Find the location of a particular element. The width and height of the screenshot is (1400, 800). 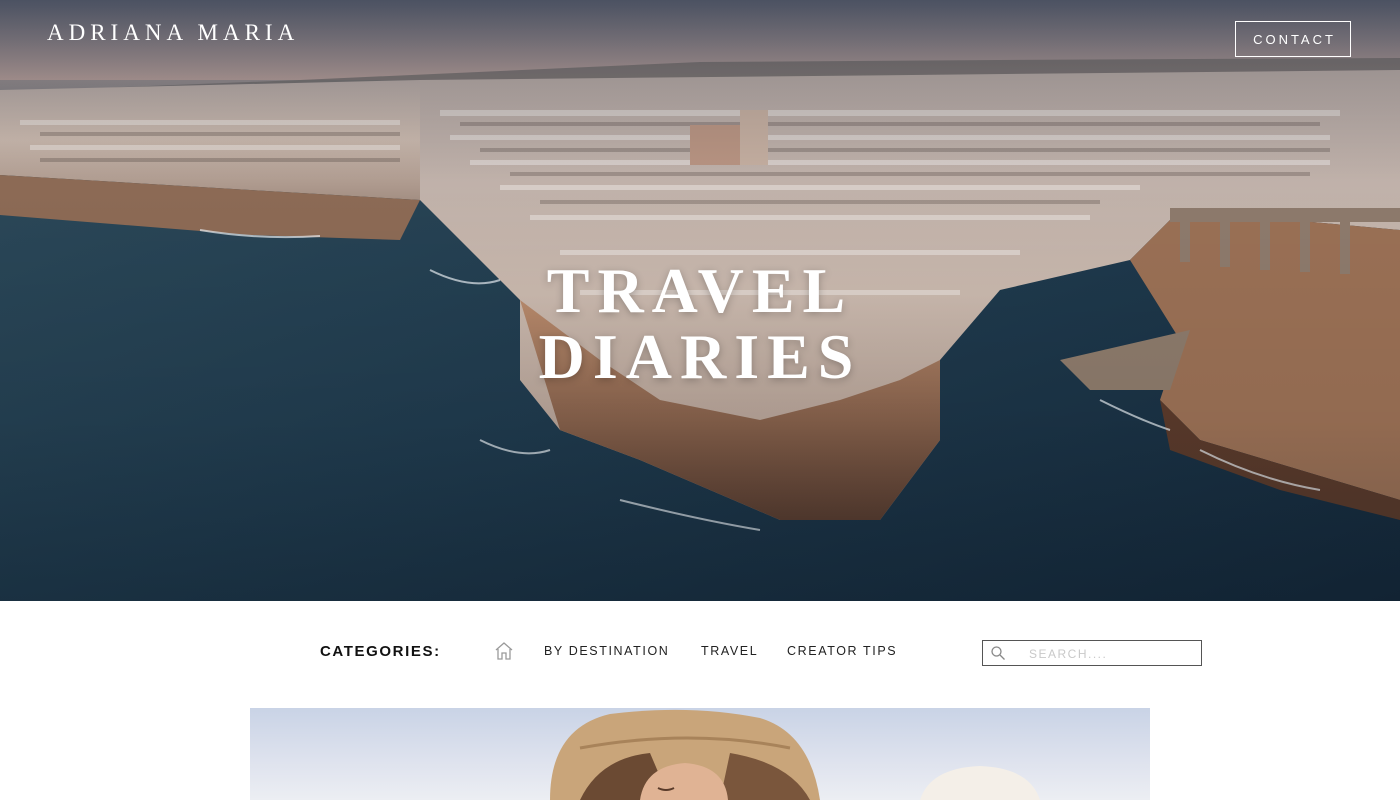

page-title: TRAVEL DIARIES is located at coordinates (700, 324).